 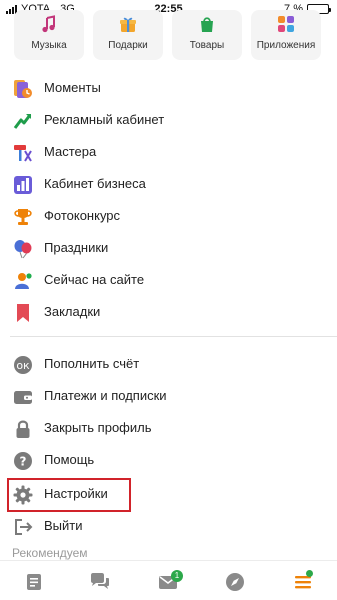 What do you see at coordinates (63, 525) in the screenshot?
I see `menu-item-label: Выйти` at bounding box center [63, 525].